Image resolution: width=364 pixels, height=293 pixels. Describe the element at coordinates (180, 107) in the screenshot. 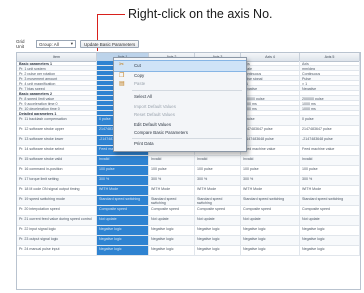

I see `menu-item-import-defaults: Import Default Values` at that location.